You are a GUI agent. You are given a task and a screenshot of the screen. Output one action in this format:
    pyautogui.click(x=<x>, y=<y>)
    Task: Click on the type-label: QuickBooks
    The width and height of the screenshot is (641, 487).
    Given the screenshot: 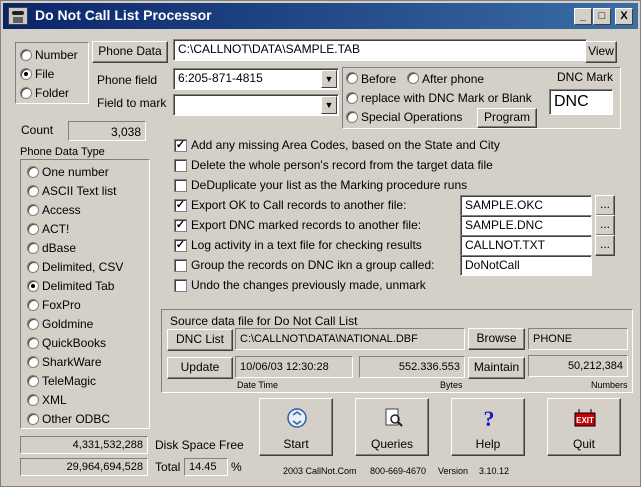 What is the action you would take?
    pyautogui.click(x=74, y=343)
    